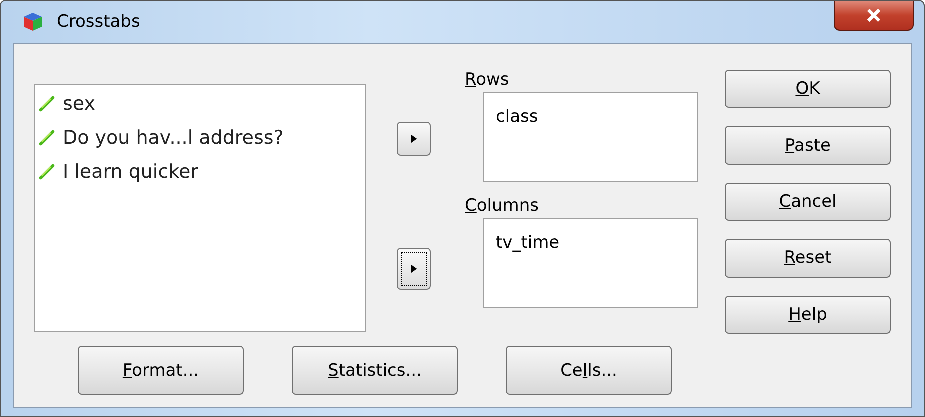  I want to click on target-list: class, so click(590, 137).